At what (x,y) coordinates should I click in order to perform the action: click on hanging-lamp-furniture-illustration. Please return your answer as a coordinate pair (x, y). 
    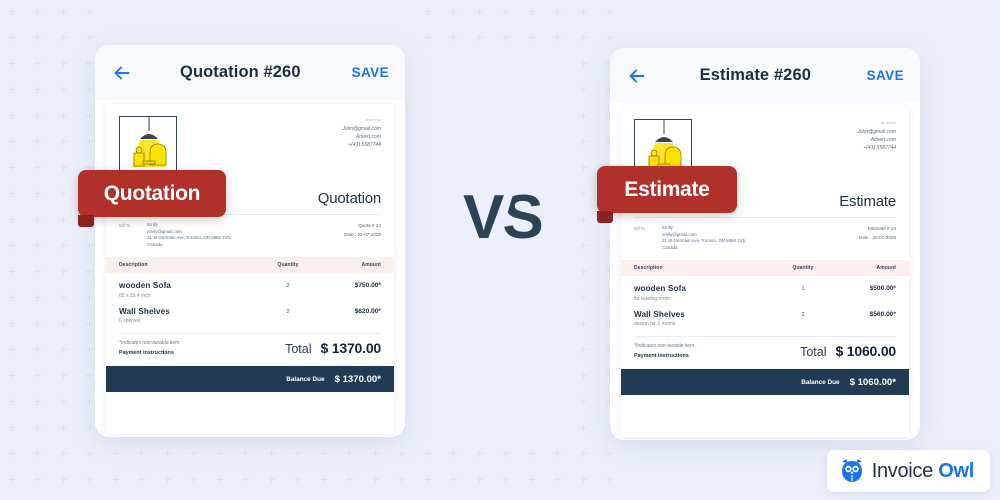
    Looking at the image, I should click on (148, 145).